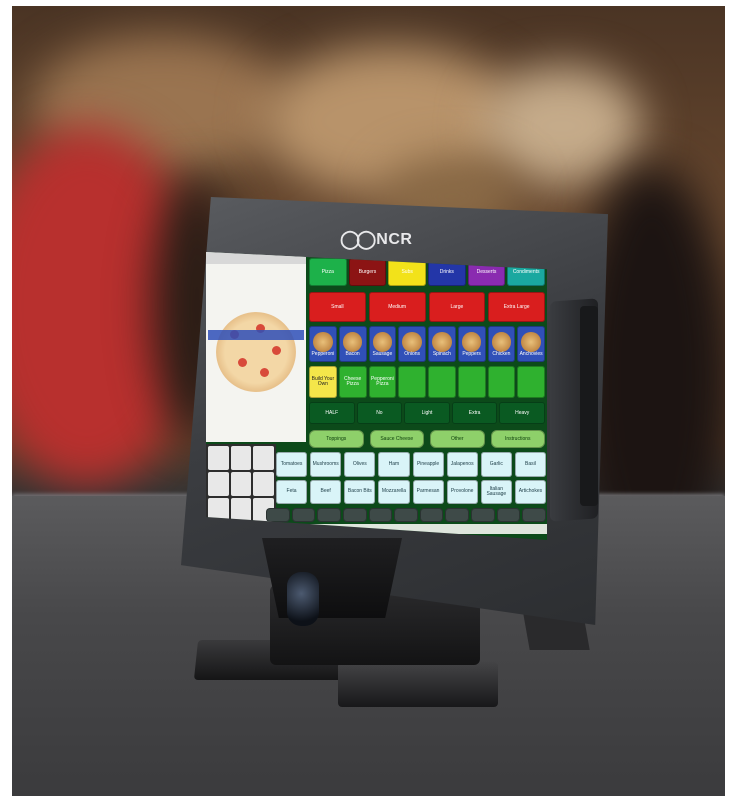 The width and height of the screenshot is (731, 798). Describe the element at coordinates (332, 578) in the screenshot. I see `fingerprint-reader-housing` at that location.